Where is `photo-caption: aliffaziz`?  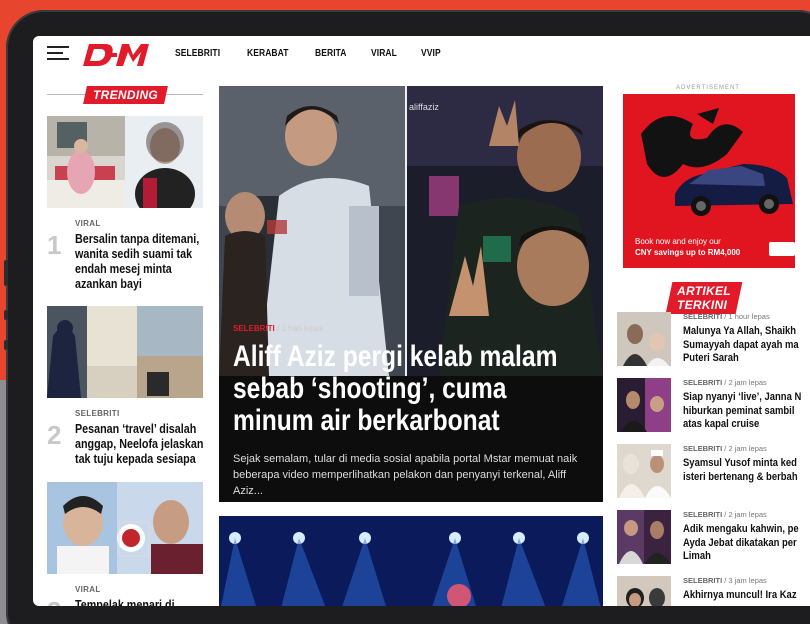
photo-caption: aliffaziz is located at coordinates (424, 107).